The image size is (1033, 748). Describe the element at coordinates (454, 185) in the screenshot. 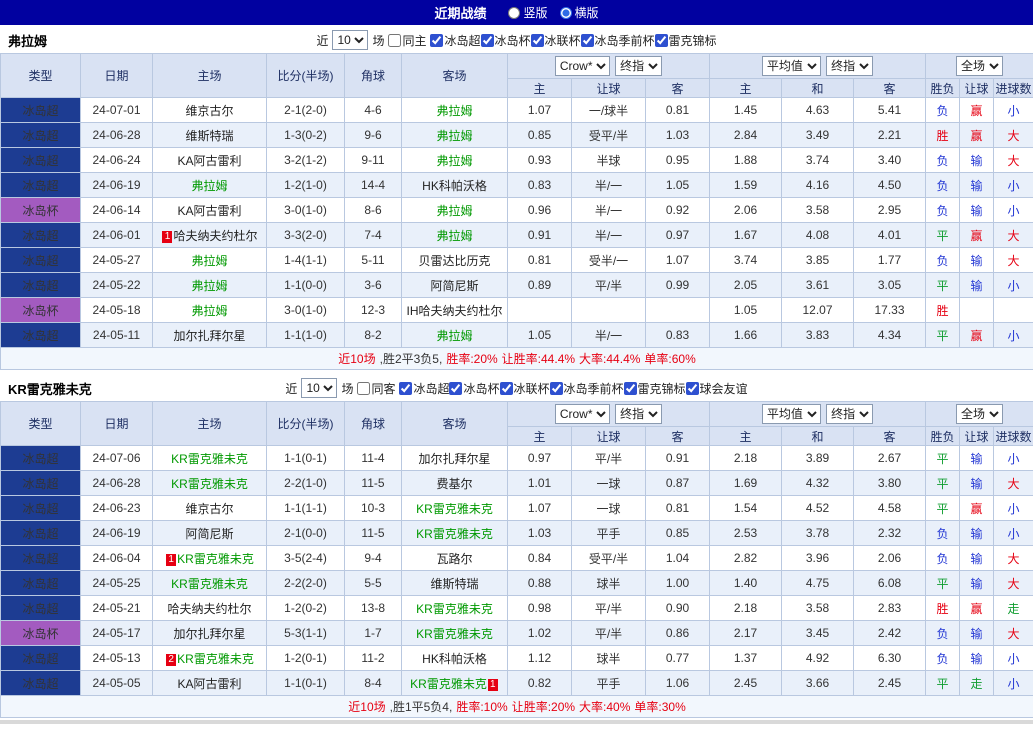

I see `away-team: HK科帕沃格` at that location.